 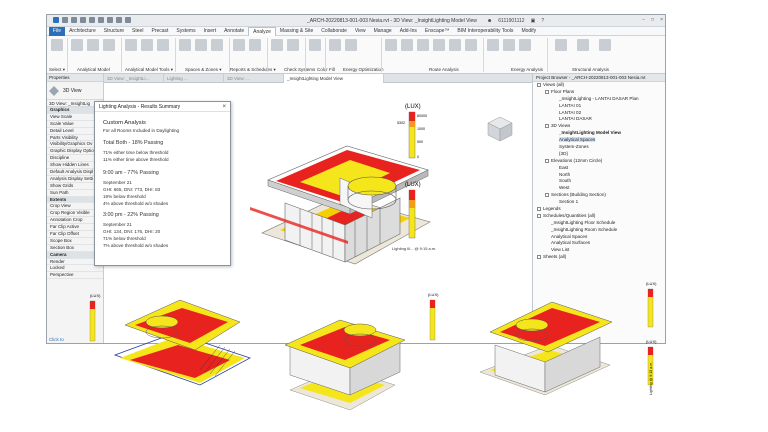 What do you see at coordinates (170, 339) in the screenshot?
I see `render-bottom-left: (LUX)` at bounding box center [170, 339].